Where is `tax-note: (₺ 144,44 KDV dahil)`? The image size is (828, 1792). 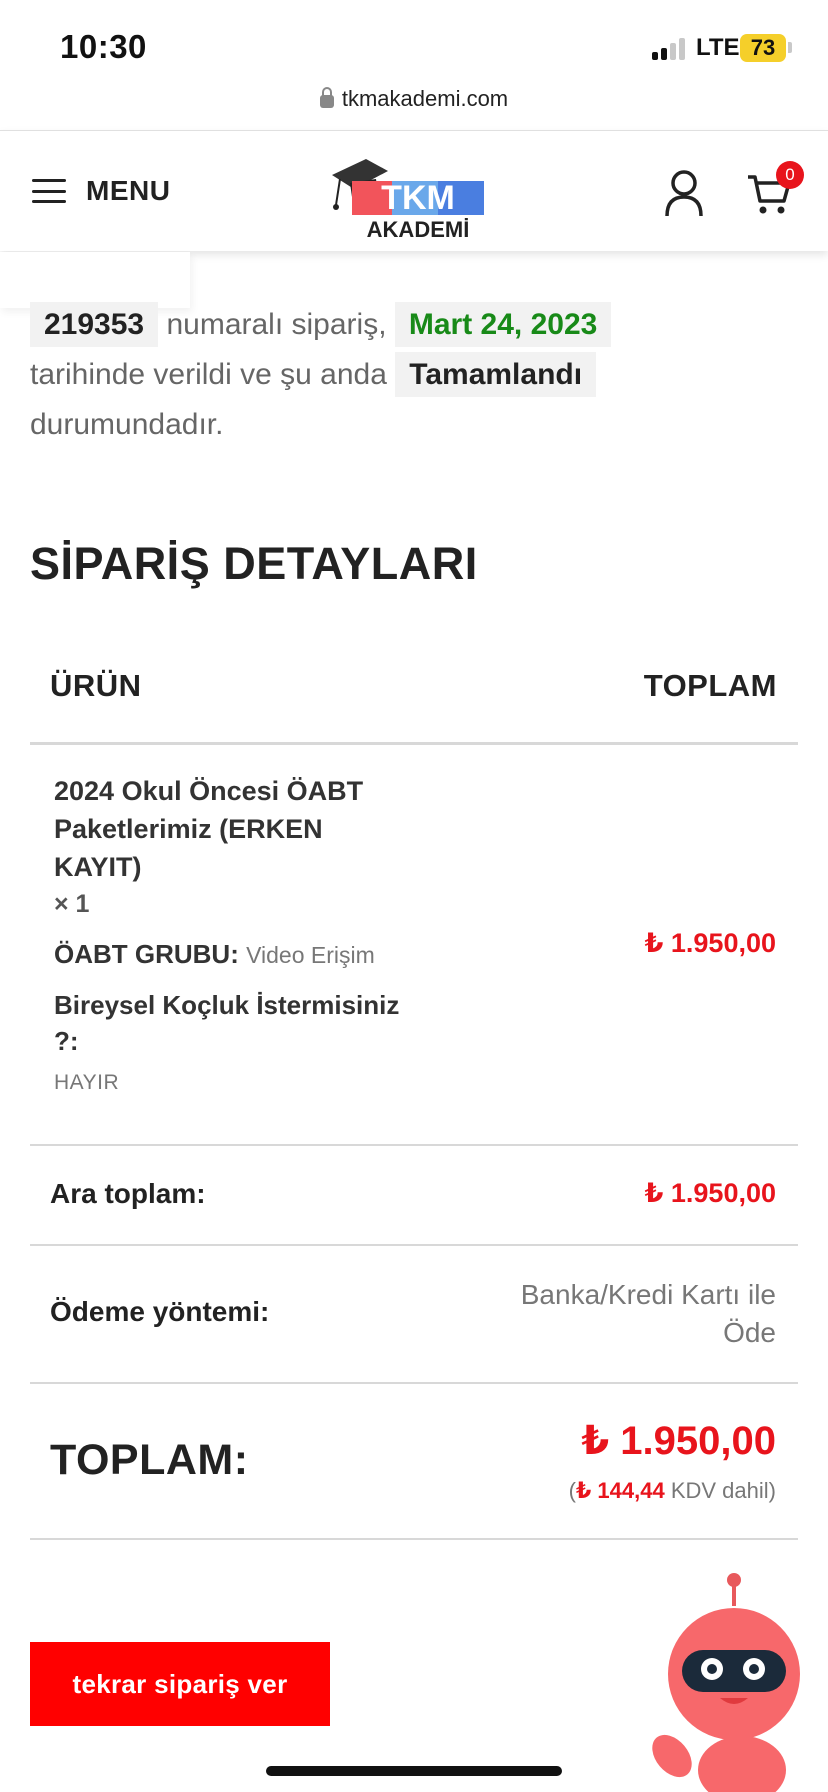 tax-note: (₺ 144,44 KDV dahil) is located at coordinates (672, 1491).